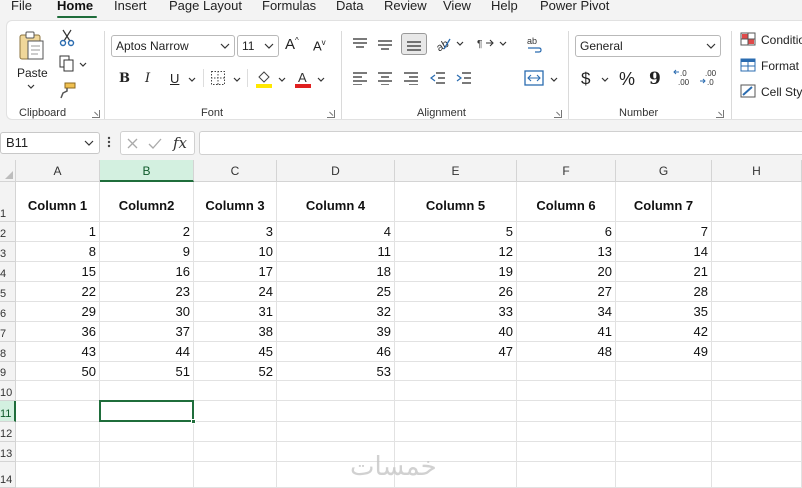 The width and height of the screenshot is (802, 488). I want to click on cell-a12, so click(58, 432).